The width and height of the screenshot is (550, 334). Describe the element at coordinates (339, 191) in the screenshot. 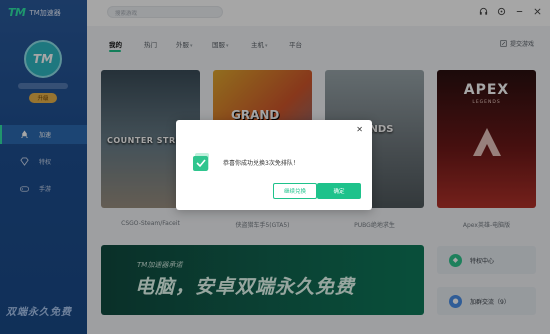

I see `confirm-button: 确定` at that location.